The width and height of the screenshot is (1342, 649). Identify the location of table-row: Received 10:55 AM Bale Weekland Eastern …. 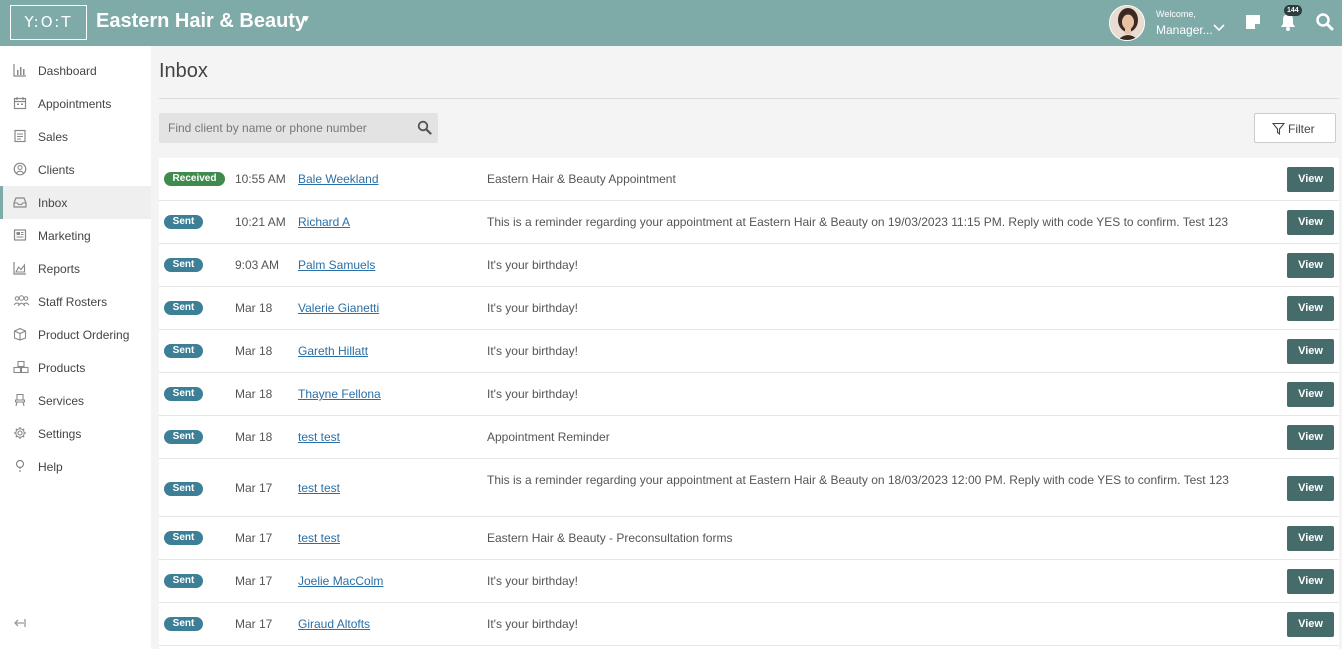
(749, 179).